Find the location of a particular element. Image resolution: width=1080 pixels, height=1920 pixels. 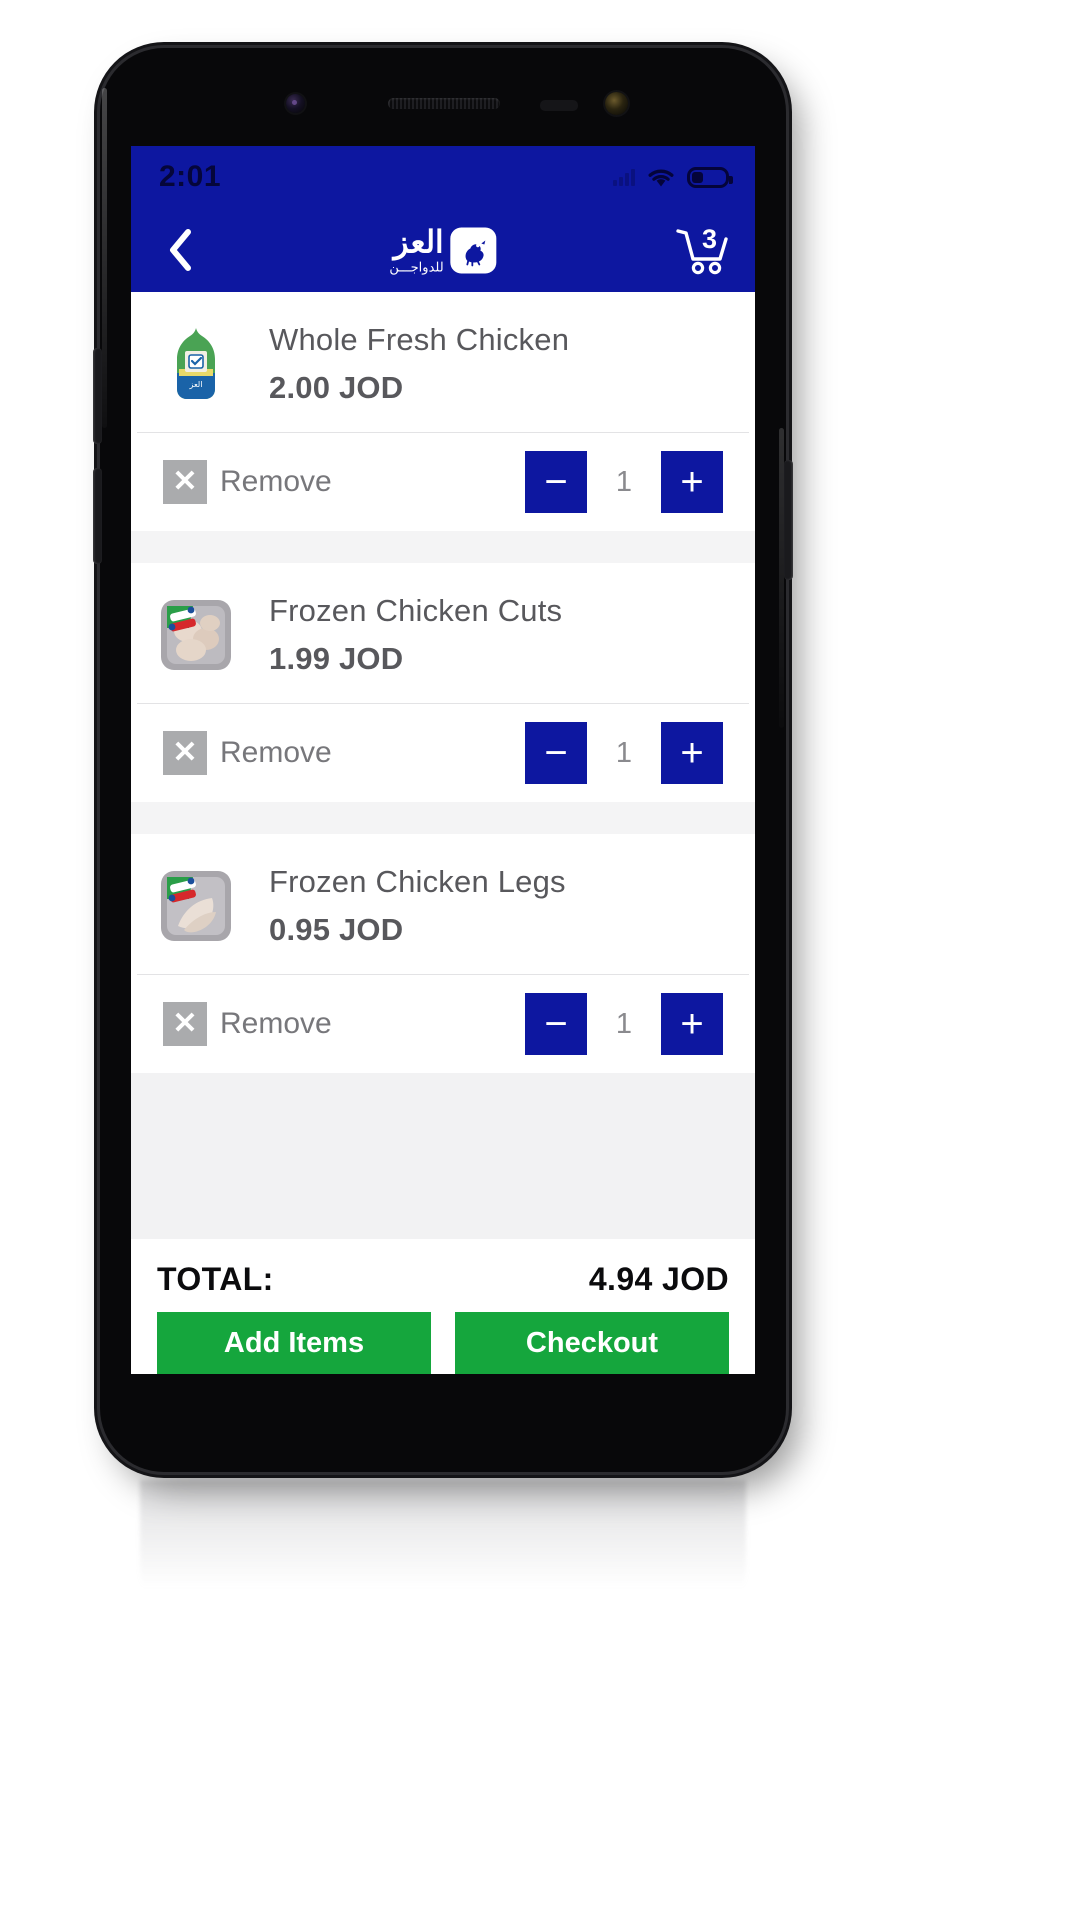

product-name: Frozen Chicken Cuts is located at coordinates (416, 610).